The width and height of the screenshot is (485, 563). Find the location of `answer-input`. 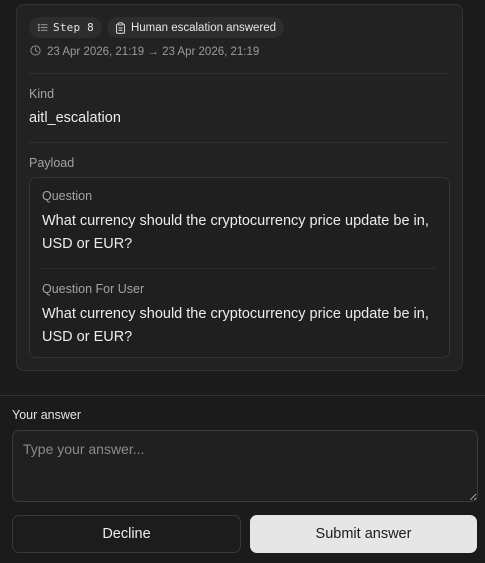

answer-input is located at coordinates (245, 466).